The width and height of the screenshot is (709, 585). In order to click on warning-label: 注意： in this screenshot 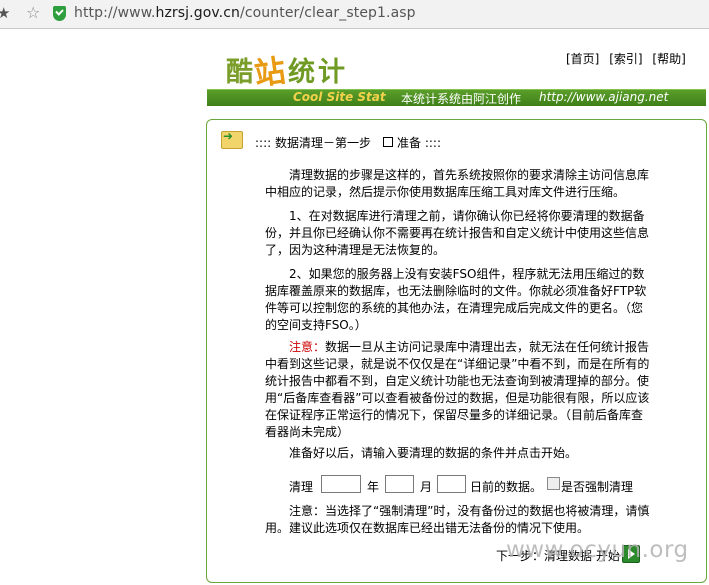, I will do `click(307, 347)`.